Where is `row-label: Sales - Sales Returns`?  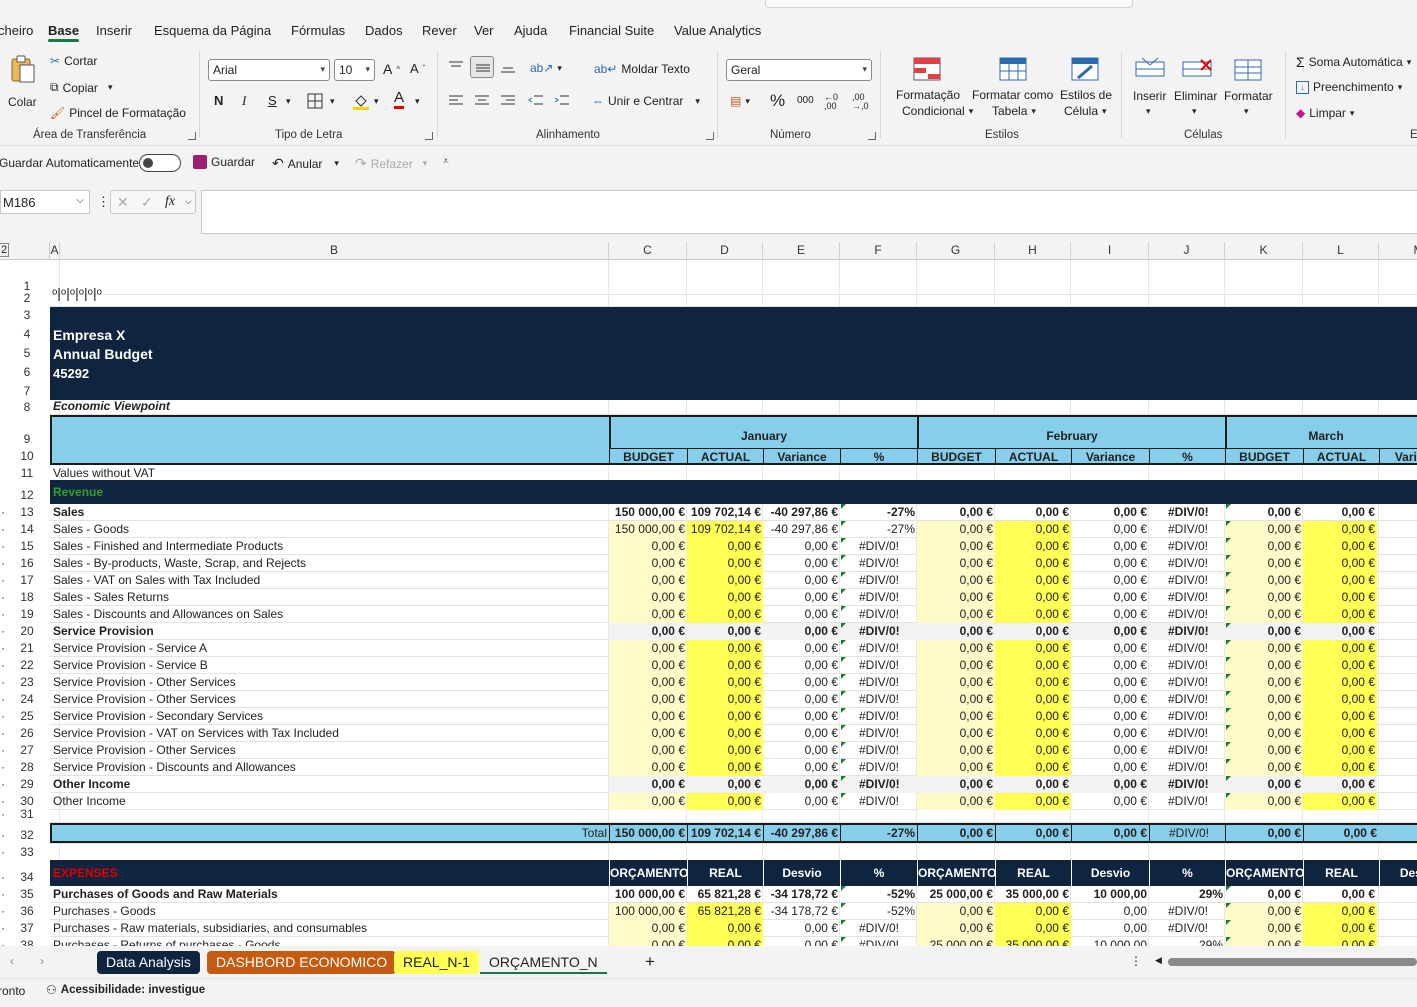 row-label: Sales - Sales Returns is located at coordinates (330, 597).